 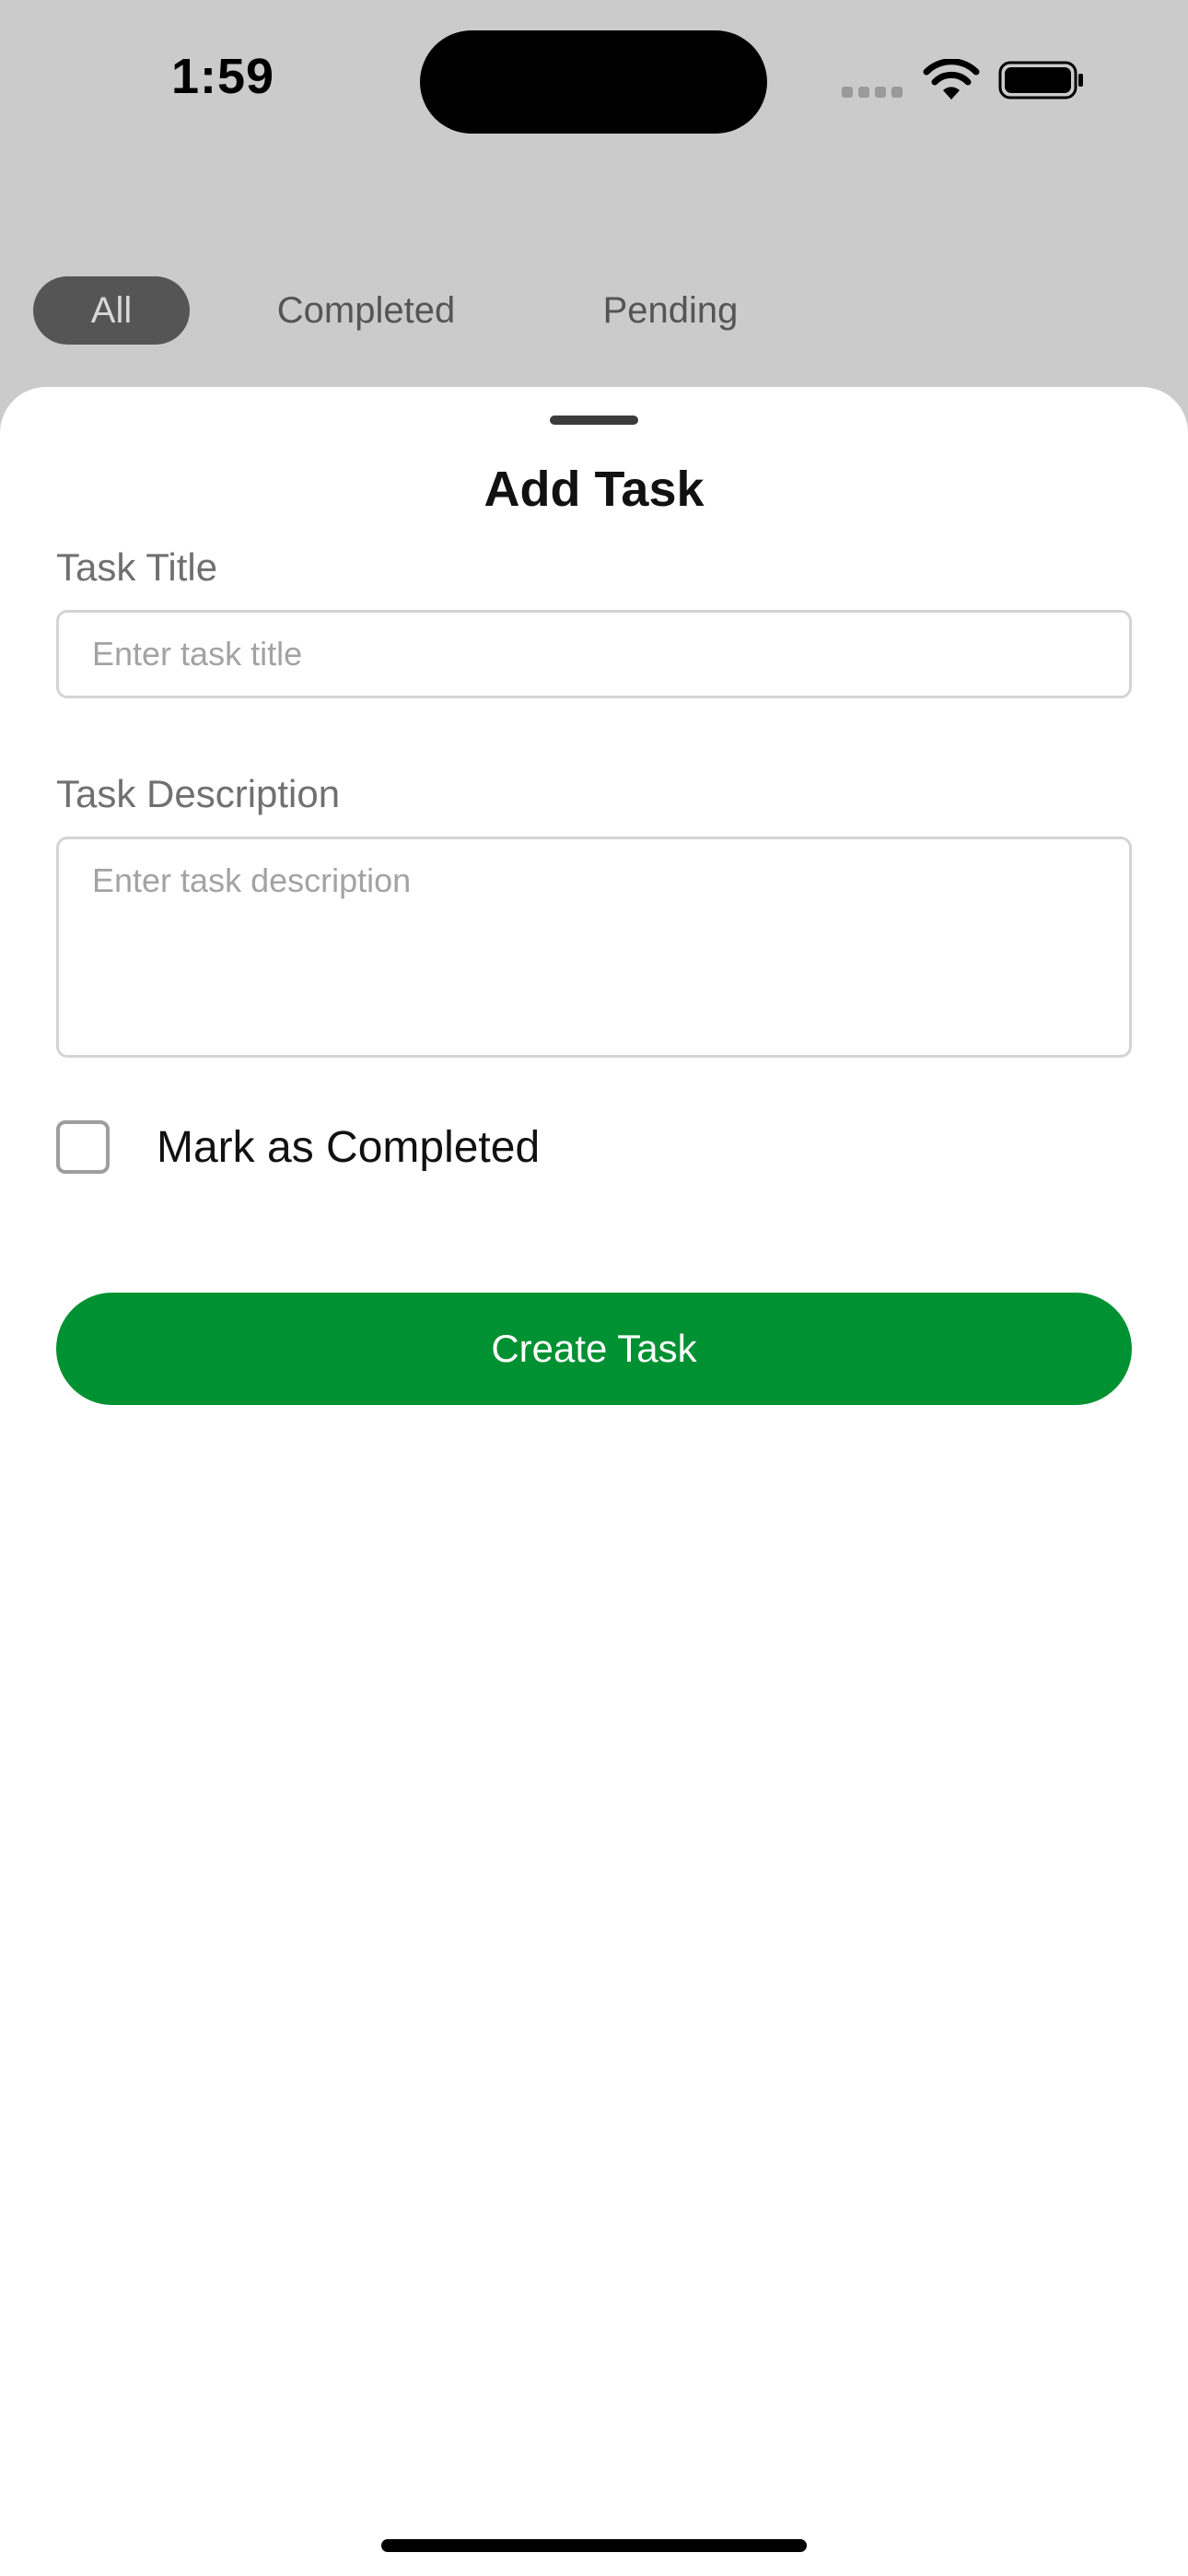 What do you see at coordinates (873, 92) in the screenshot?
I see `signal-icon` at bounding box center [873, 92].